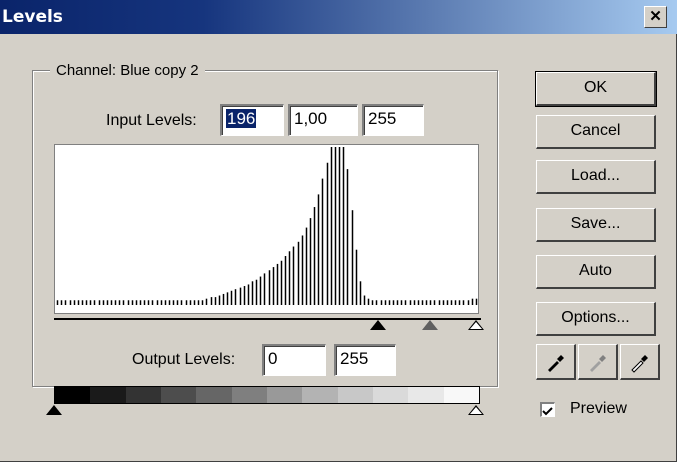  I want to click on auto-label: Auto, so click(595, 270).